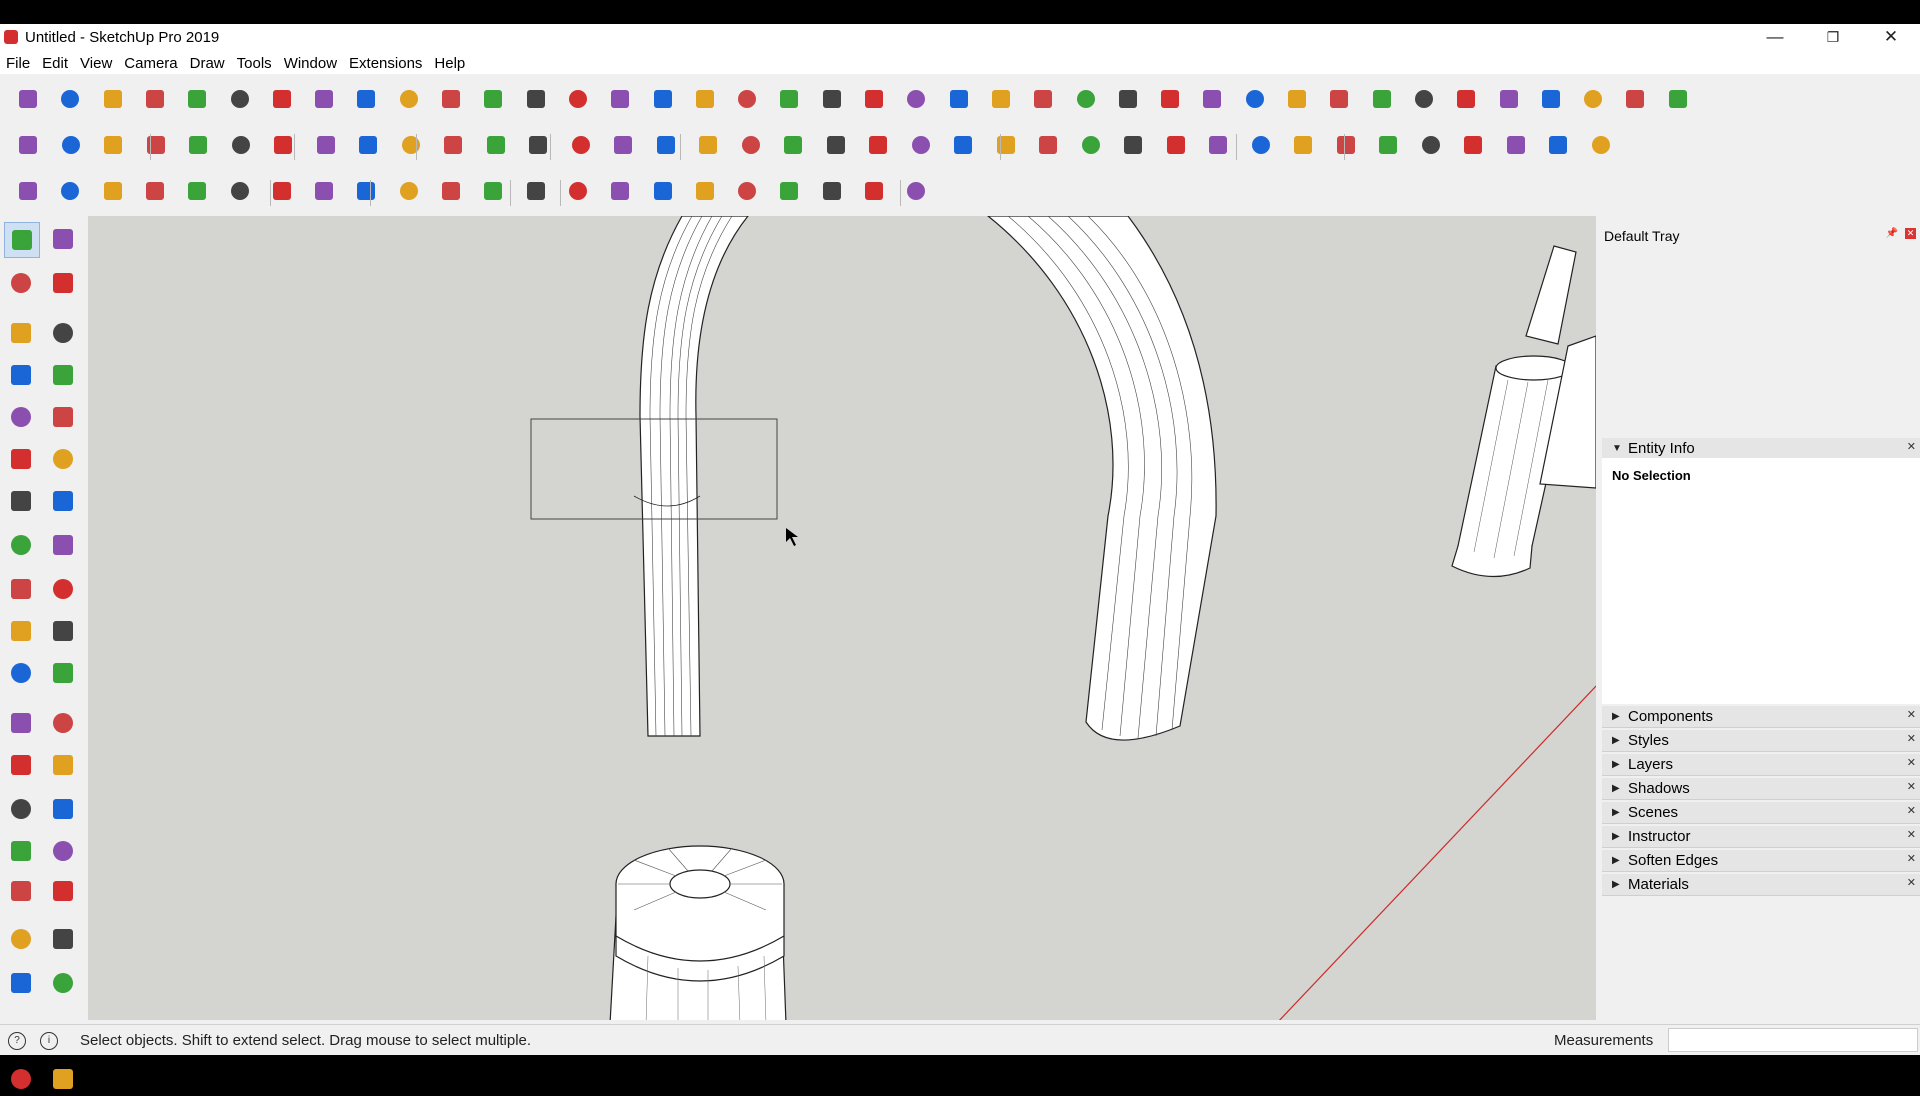  Describe the element at coordinates (1892, 233) in the screenshot. I see `tray-pin-icon: 📌` at that location.